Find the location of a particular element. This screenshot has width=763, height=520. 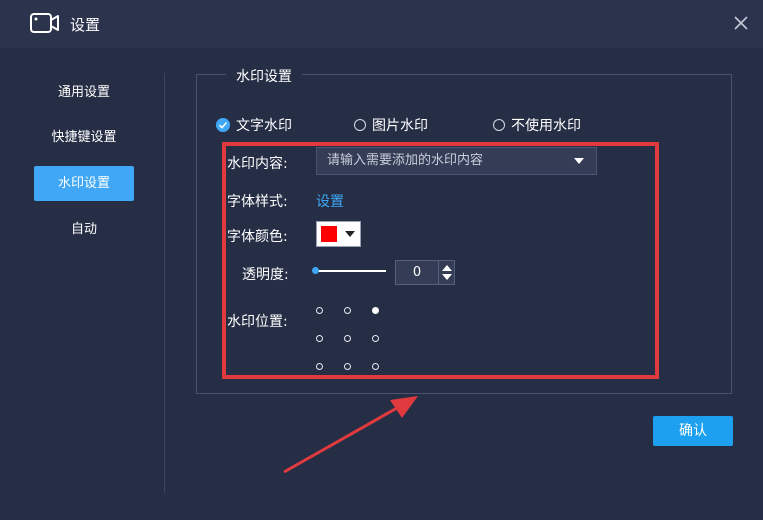

opacity-slider-track is located at coordinates (351, 271).